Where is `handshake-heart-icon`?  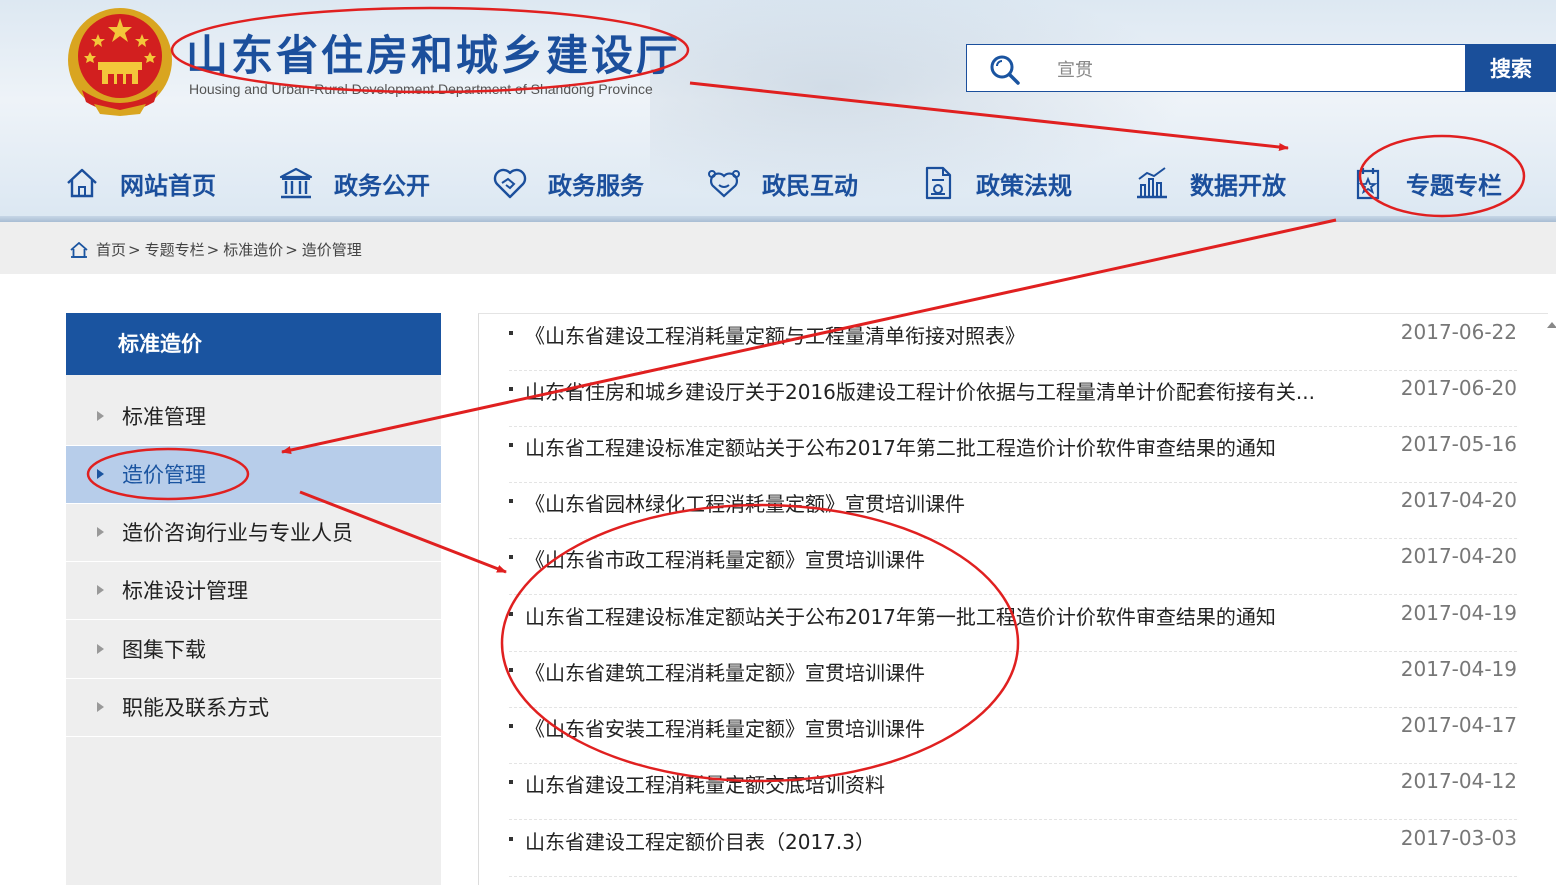
handshake-heart-icon is located at coordinates (510, 183).